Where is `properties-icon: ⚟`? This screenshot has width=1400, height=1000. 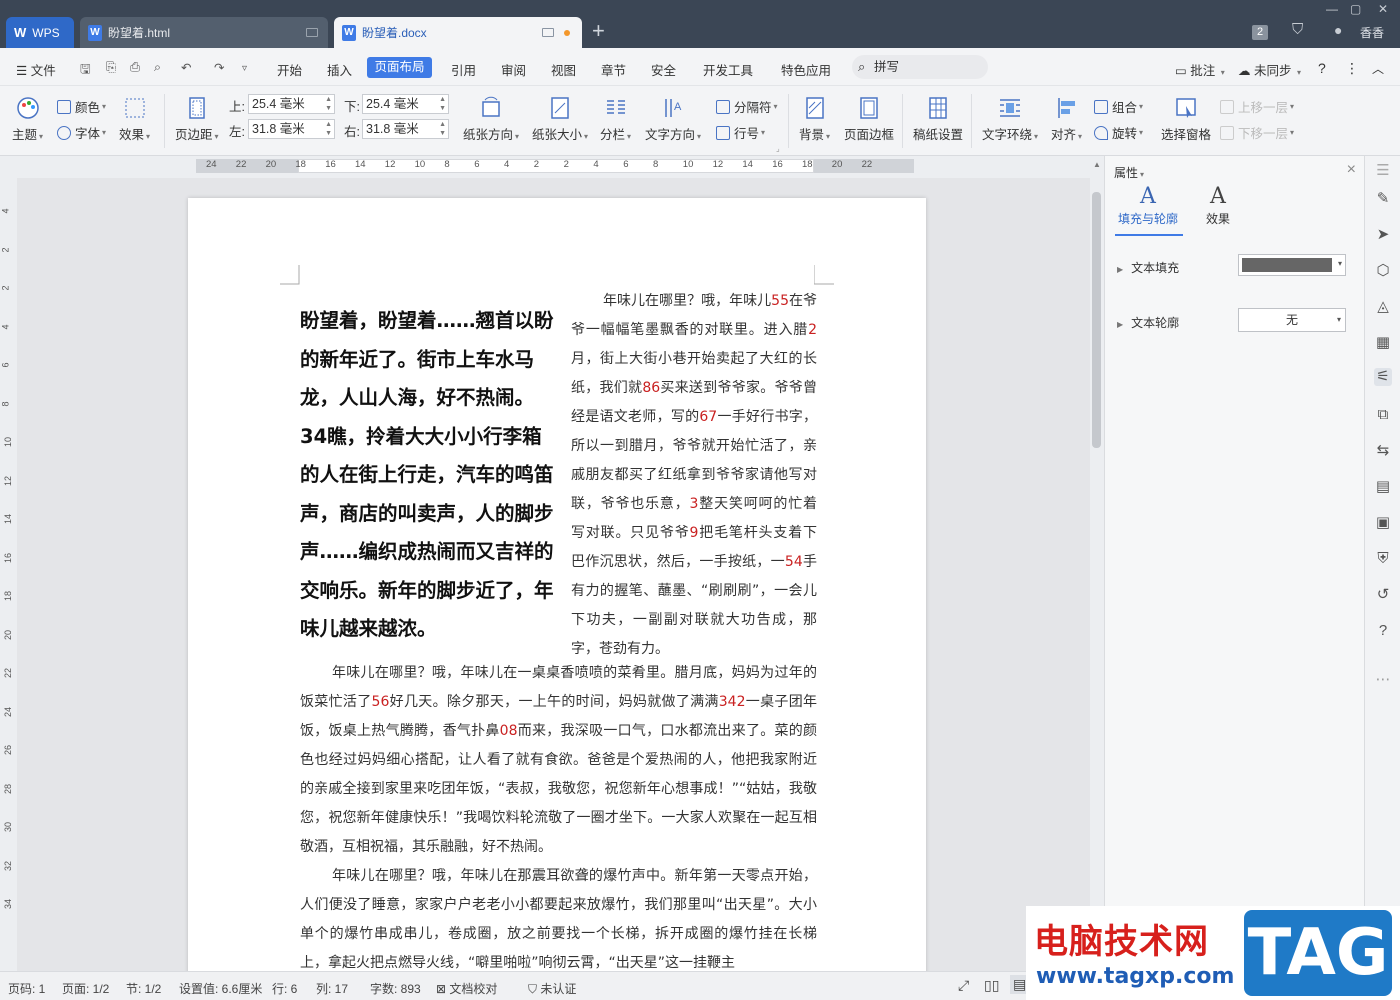
properties-icon: ⚟ is located at coordinates (1383, 377).